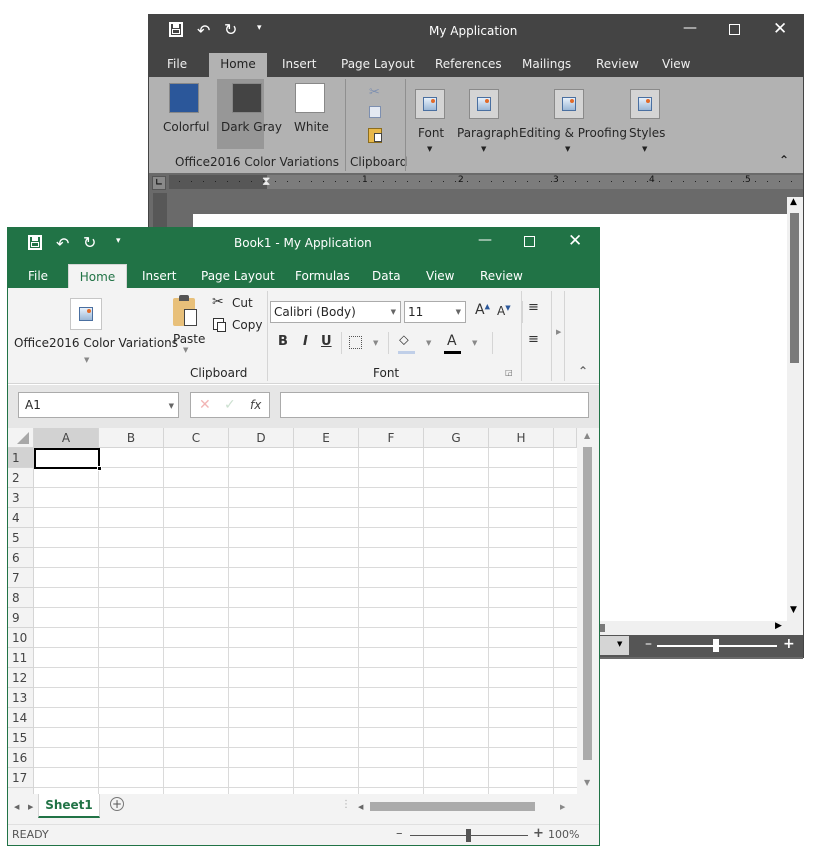  I want to click on name-box: A1 ▼, so click(98, 405).